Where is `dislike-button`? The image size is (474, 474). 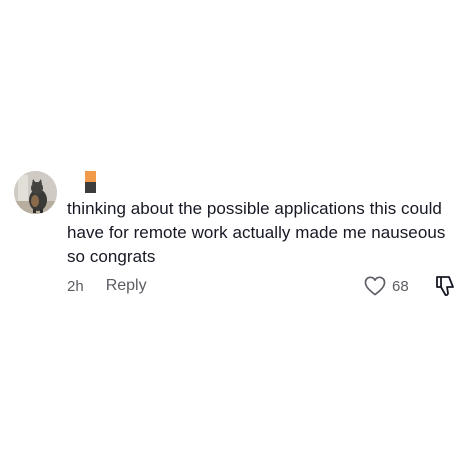
dislike-button is located at coordinates (446, 286).